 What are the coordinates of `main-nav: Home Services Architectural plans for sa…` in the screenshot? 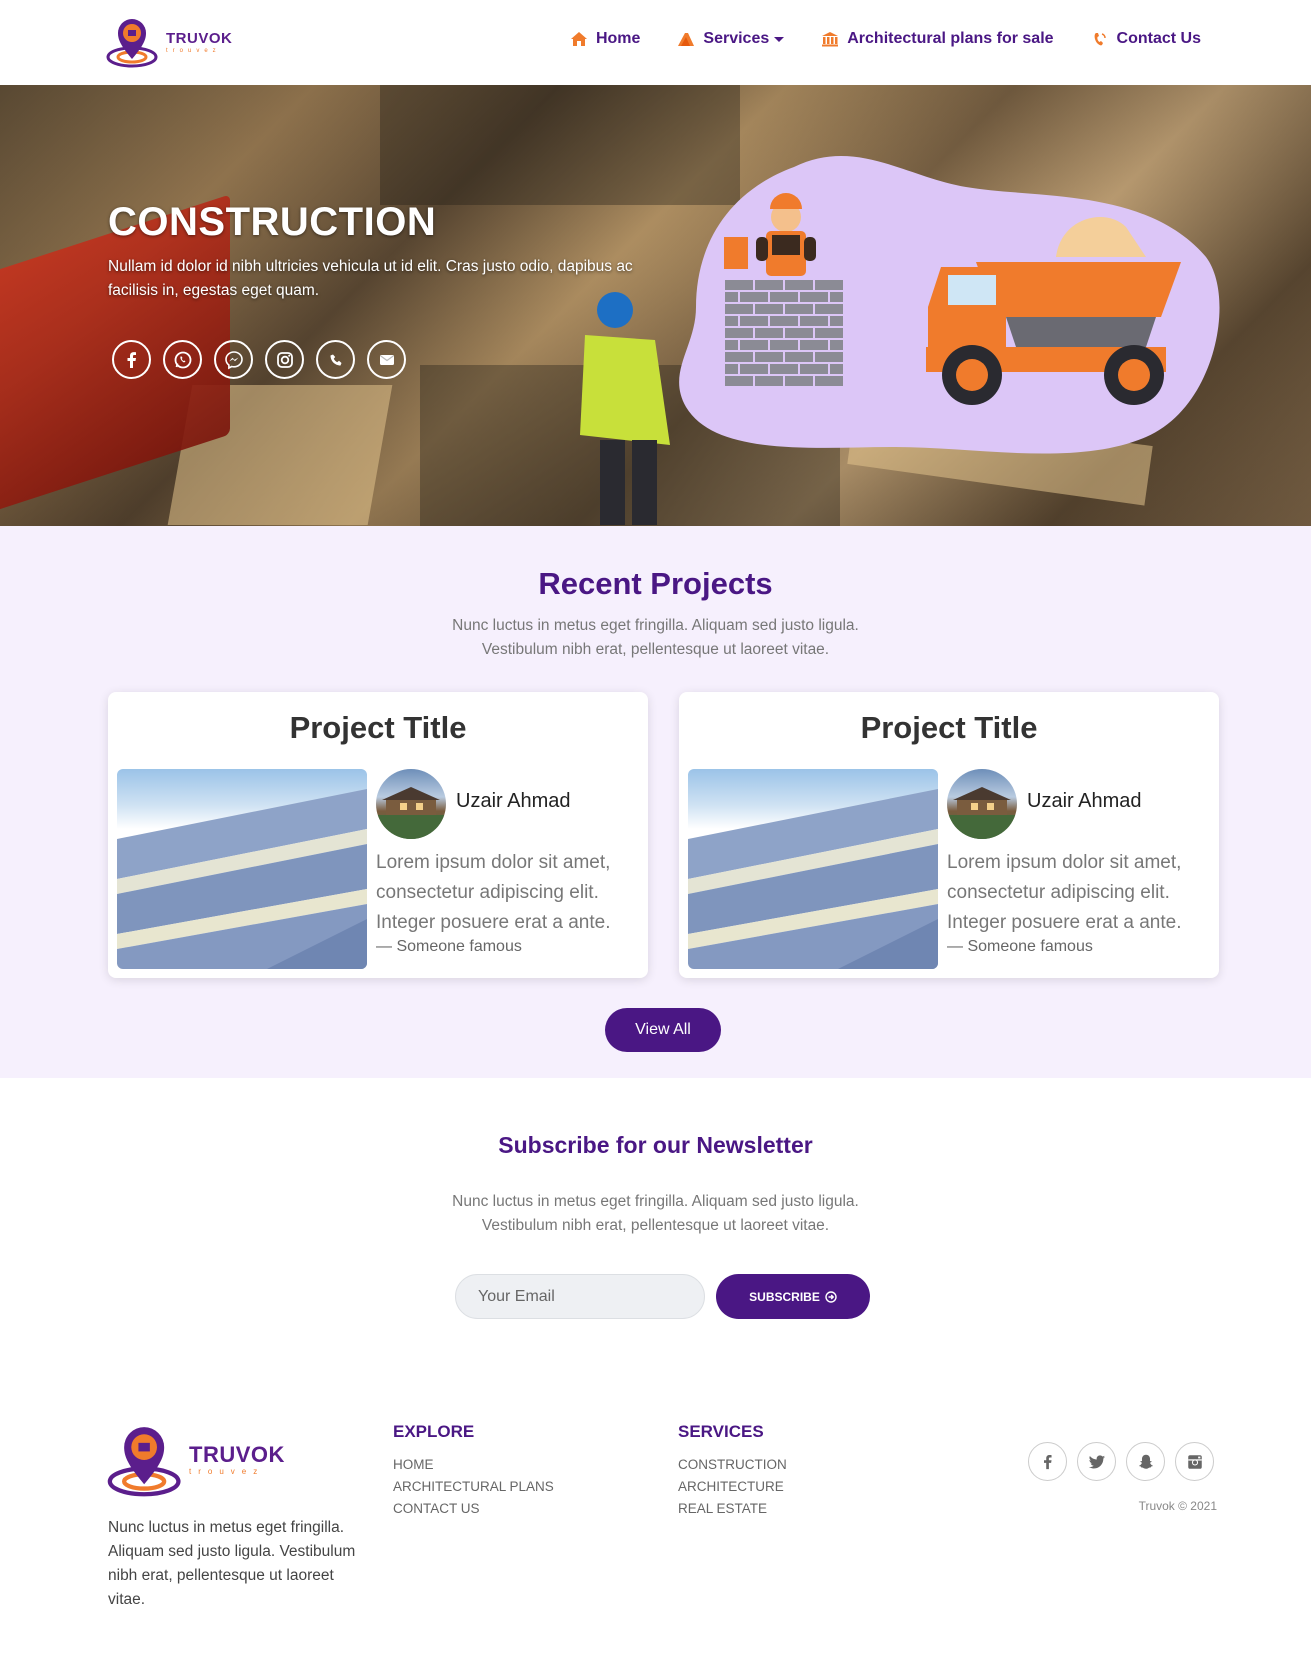 It's located at (867, 39).